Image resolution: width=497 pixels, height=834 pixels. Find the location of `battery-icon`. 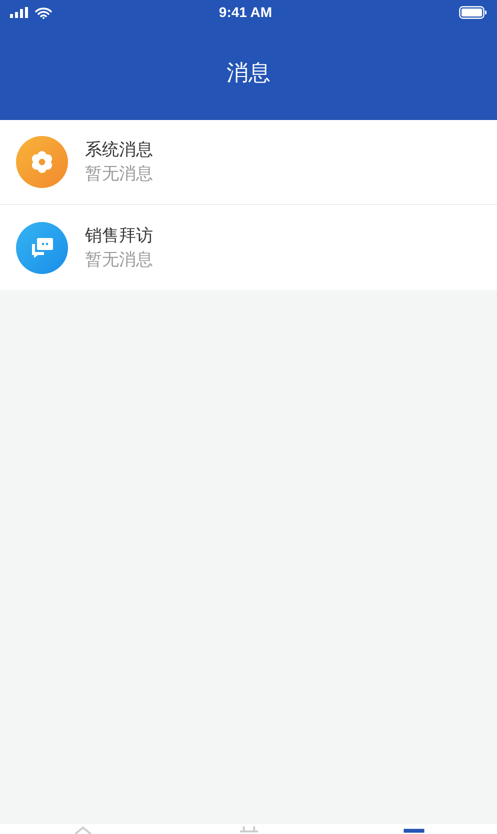

battery-icon is located at coordinates (473, 12).